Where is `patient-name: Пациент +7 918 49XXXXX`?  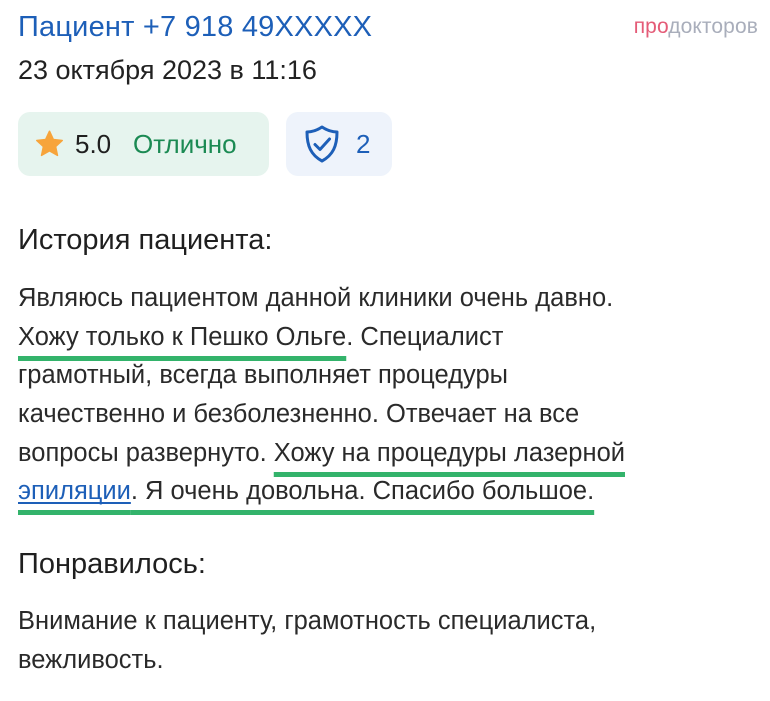
patient-name: Пациент +7 918 49XXXXX is located at coordinates (195, 27).